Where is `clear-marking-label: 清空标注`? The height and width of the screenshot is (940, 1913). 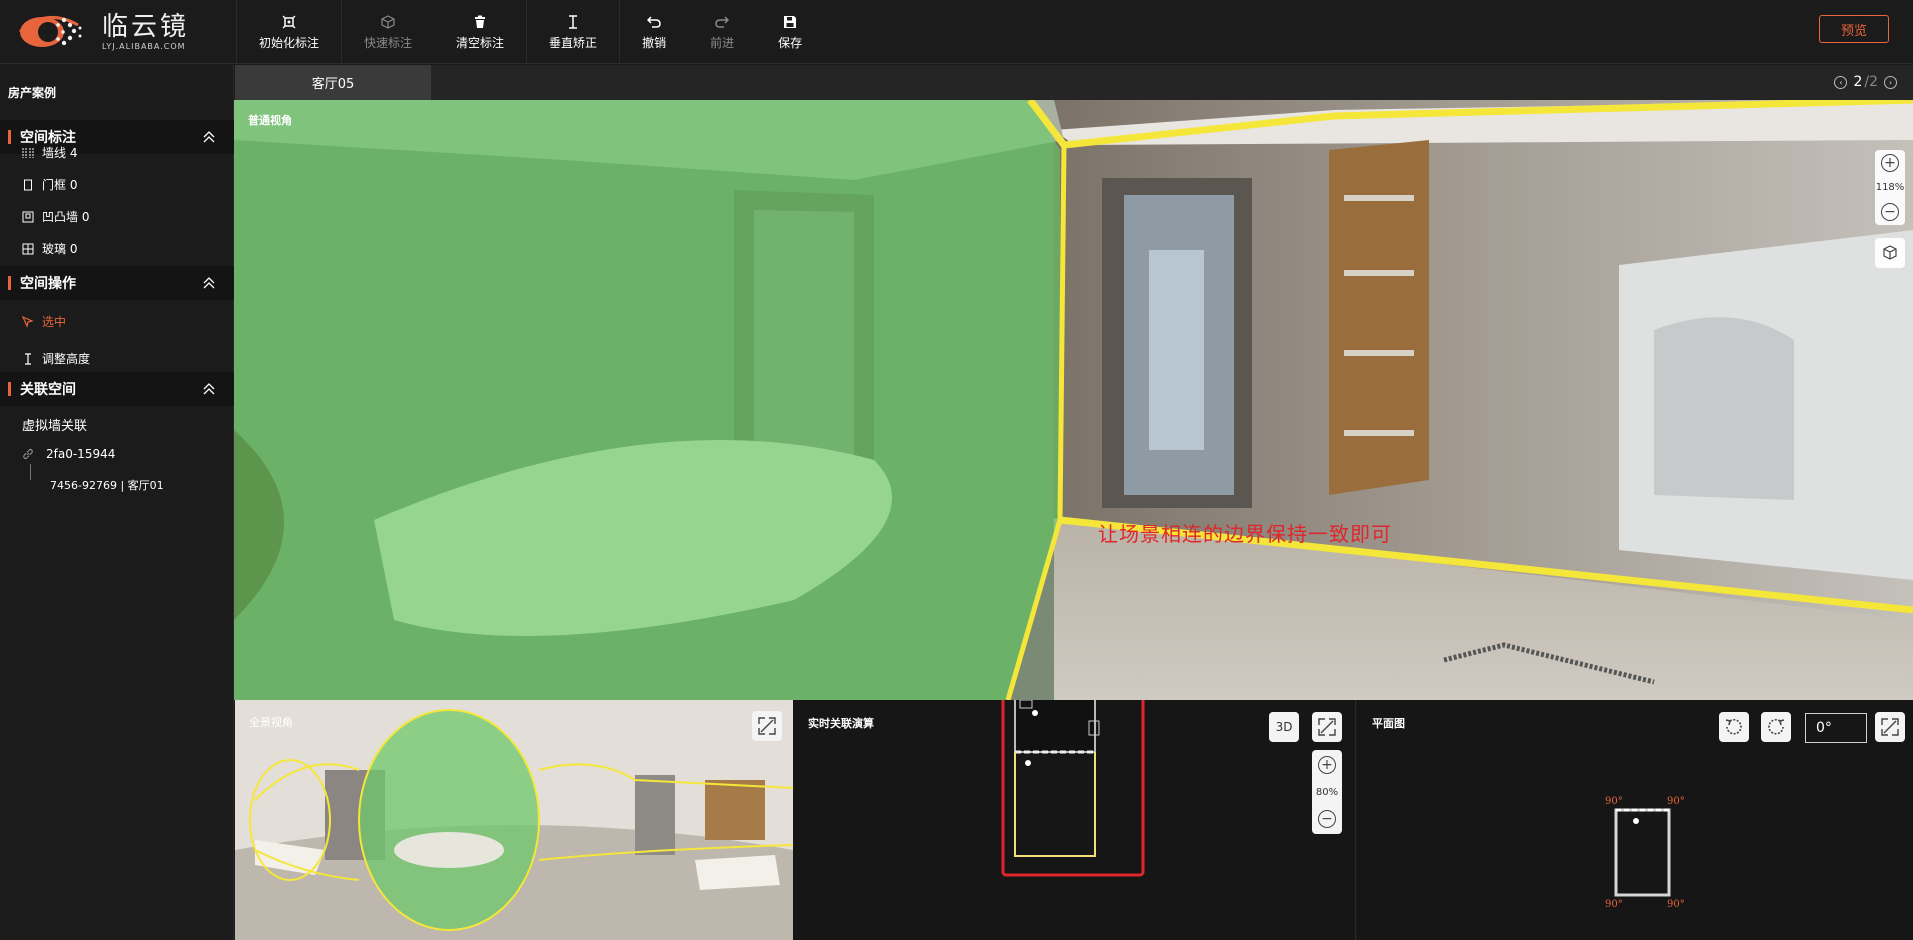 clear-marking-label: 清空标注 is located at coordinates (480, 42).